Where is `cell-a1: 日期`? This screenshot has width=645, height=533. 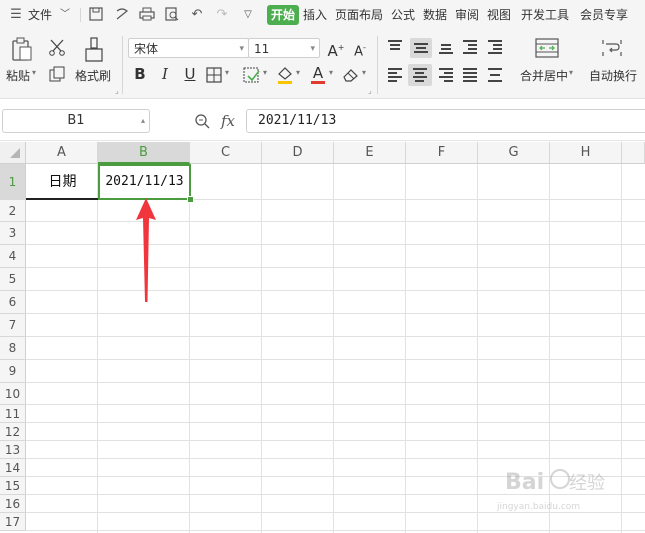 cell-a1: 日期 is located at coordinates (62, 182).